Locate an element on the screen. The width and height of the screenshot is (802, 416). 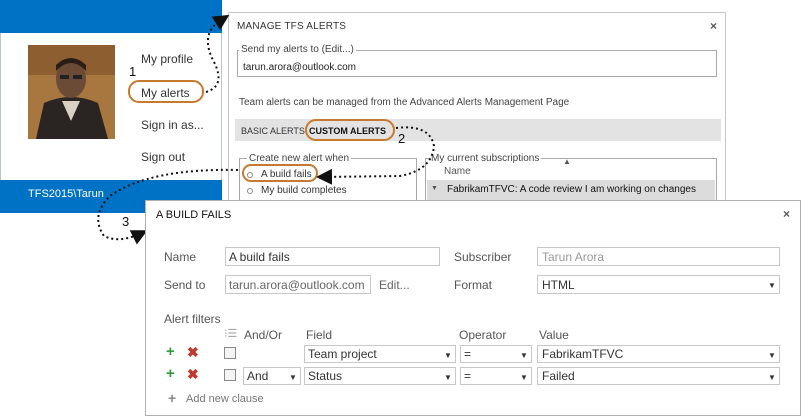
dialog-title: A BUILD FAILS is located at coordinates (194, 215).